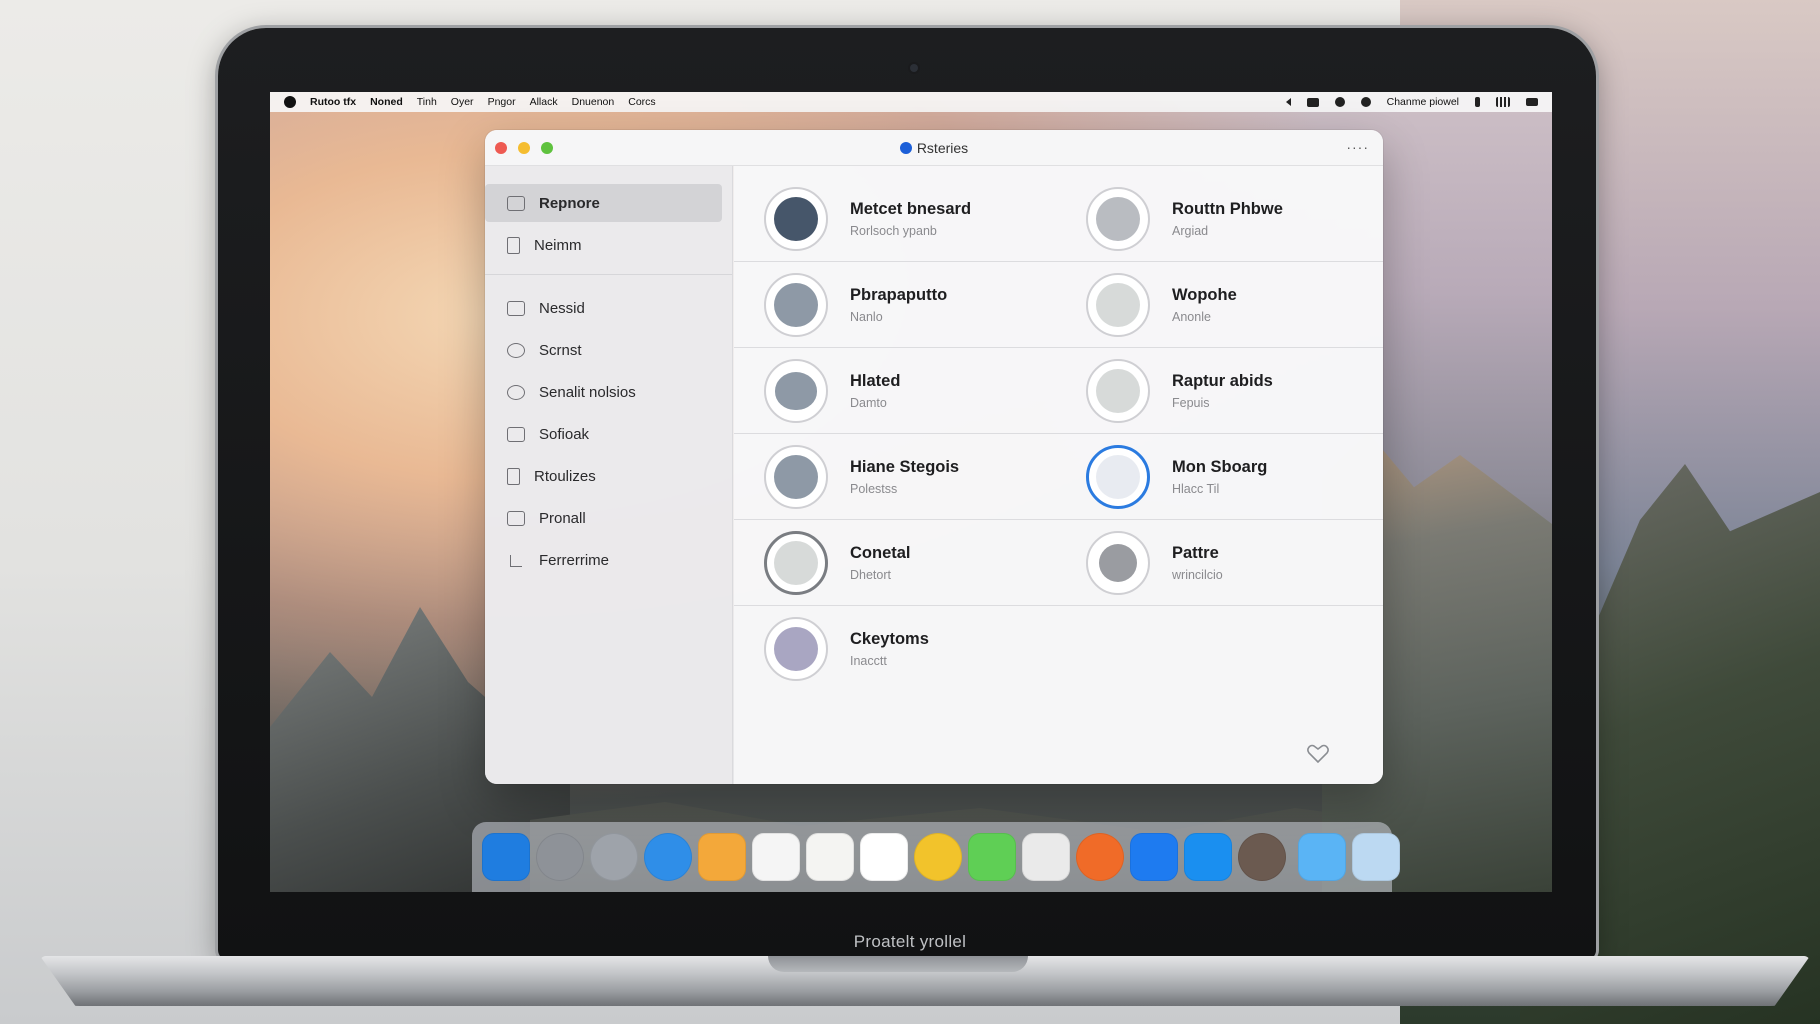 The height and width of the screenshot is (1024, 1820). What do you see at coordinates (574, 560) in the screenshot?
I see `sidebar-item-label: Ferrerrime` at bounding box center [574, 560].